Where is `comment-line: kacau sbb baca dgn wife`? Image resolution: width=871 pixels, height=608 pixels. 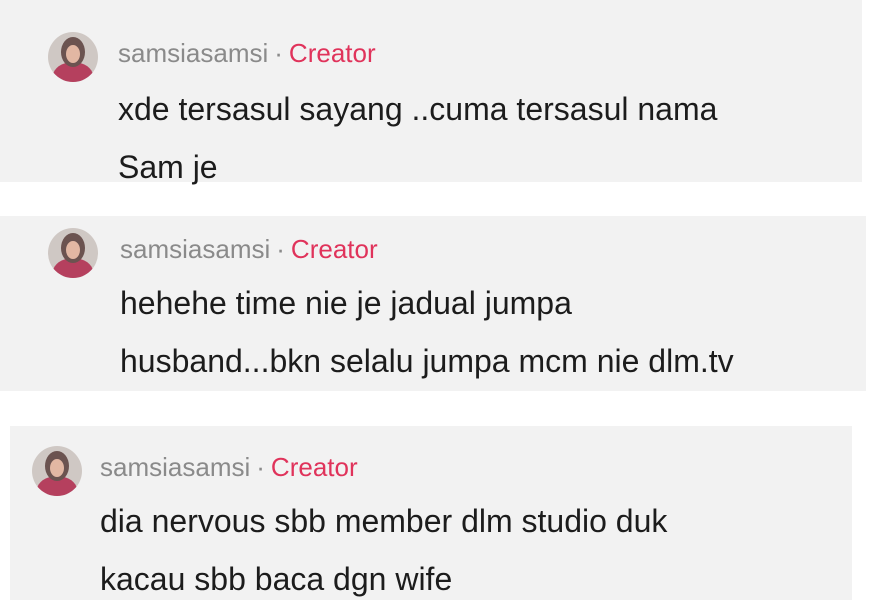
comment-line: kacau sbb baca dgn wife is located at coordinates (276, 579).